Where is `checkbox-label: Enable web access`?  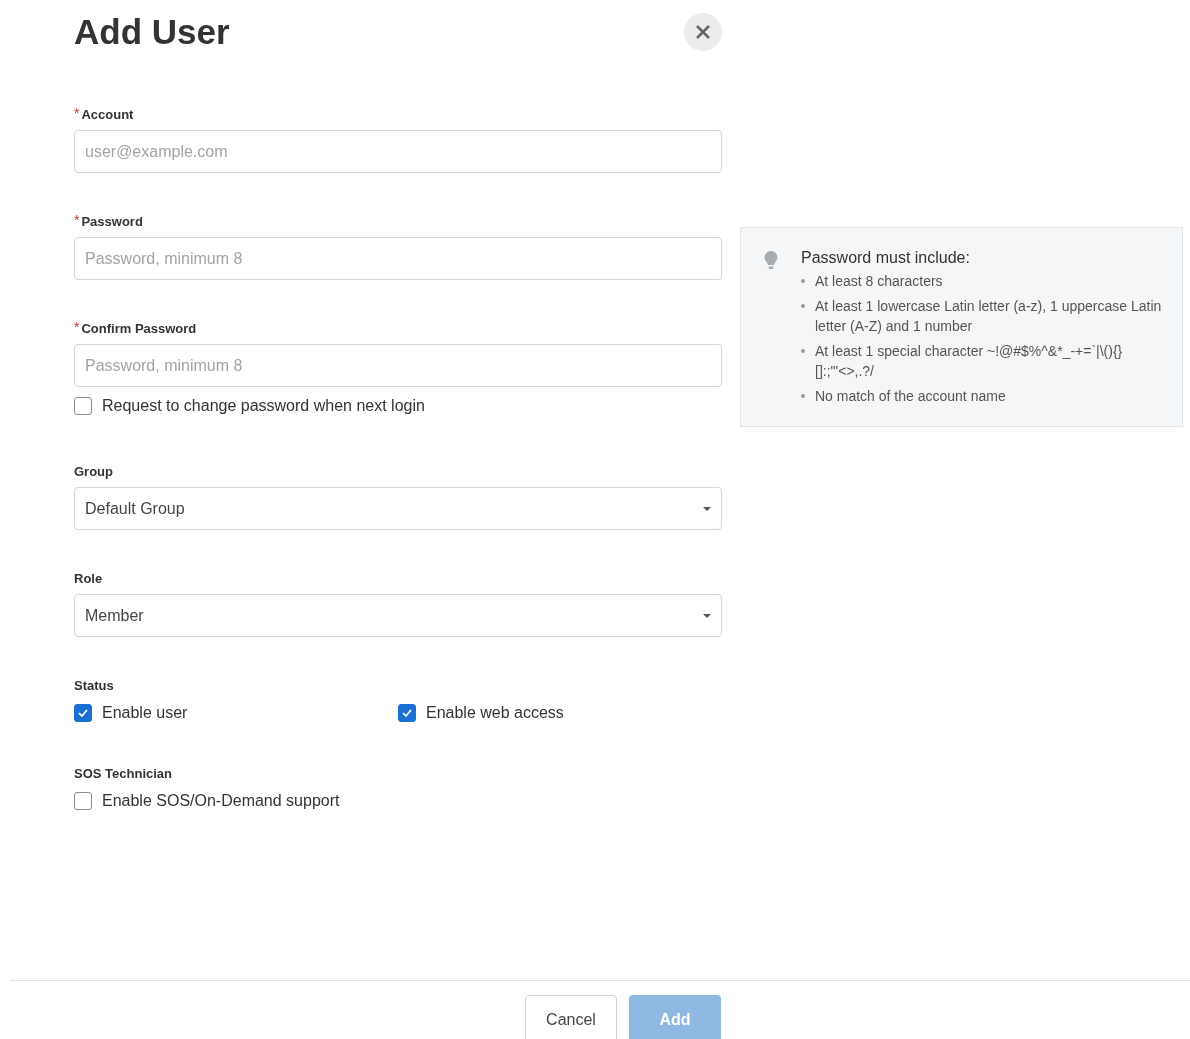
checkbox-label: Enable web access is located at coordinates (495, 713).